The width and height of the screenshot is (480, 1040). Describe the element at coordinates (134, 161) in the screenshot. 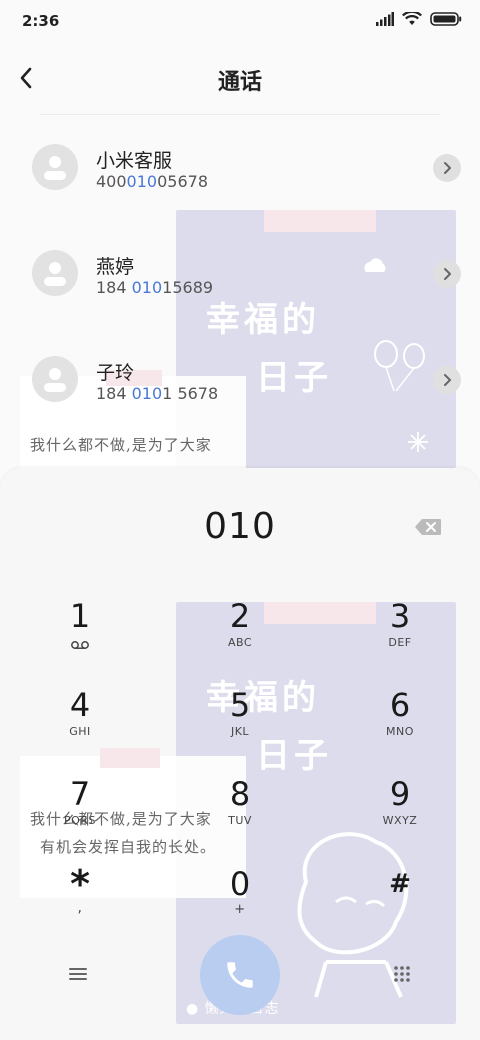

I see `contact-name: 小米客服` at that location.